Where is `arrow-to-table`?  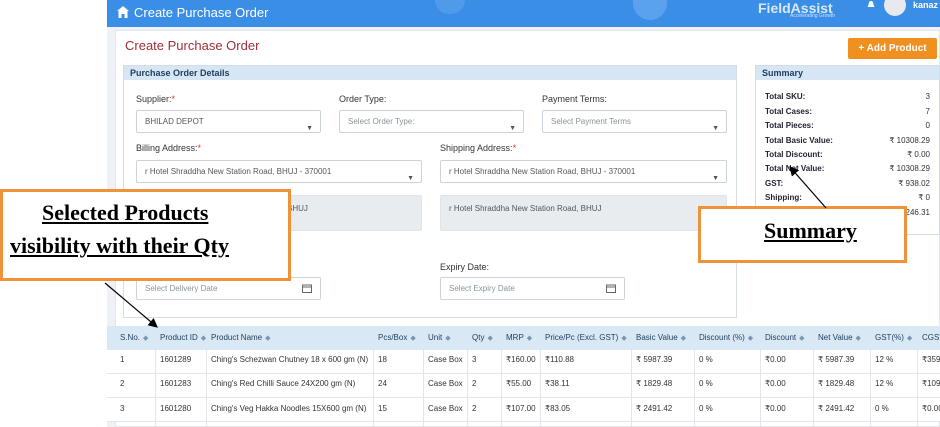 arrow-to-table is located at coordinates (131, 305).